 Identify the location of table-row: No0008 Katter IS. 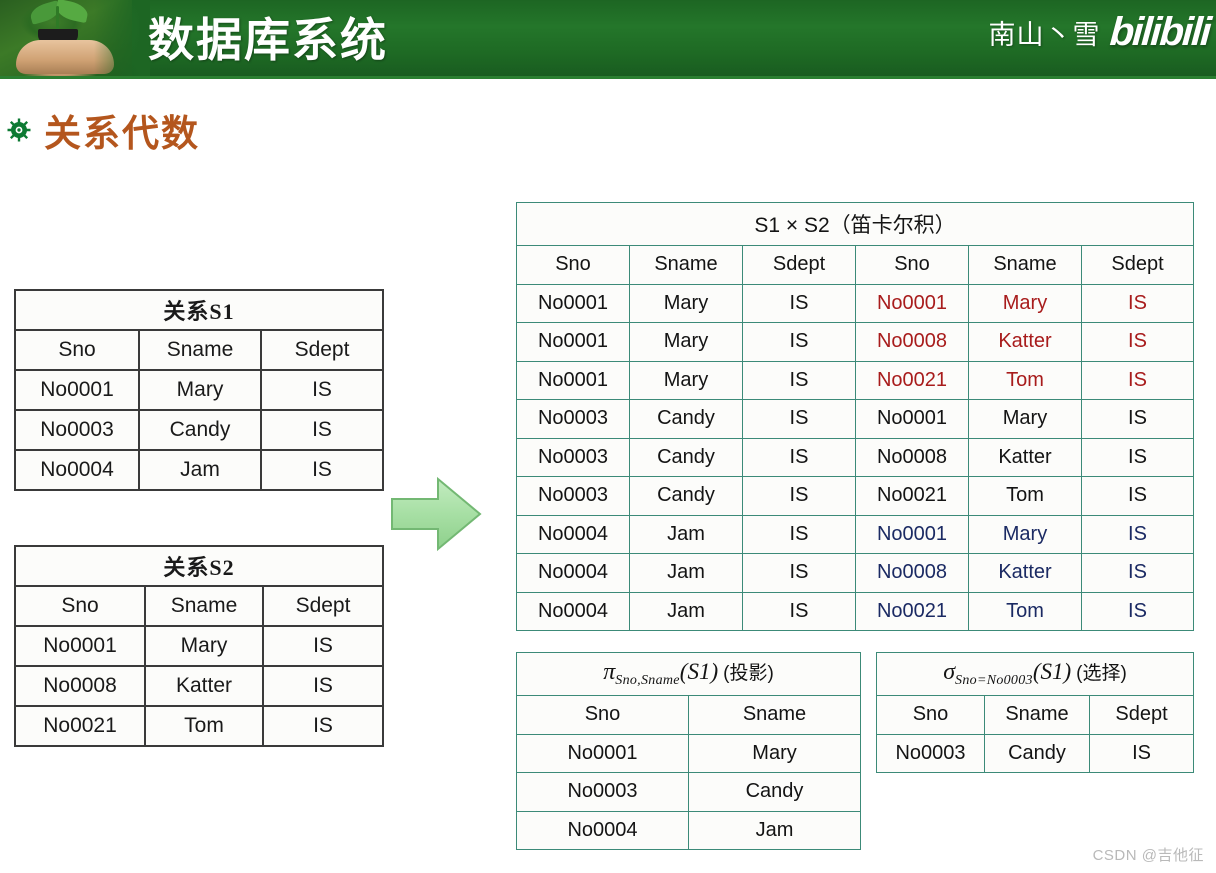
(199, 686).